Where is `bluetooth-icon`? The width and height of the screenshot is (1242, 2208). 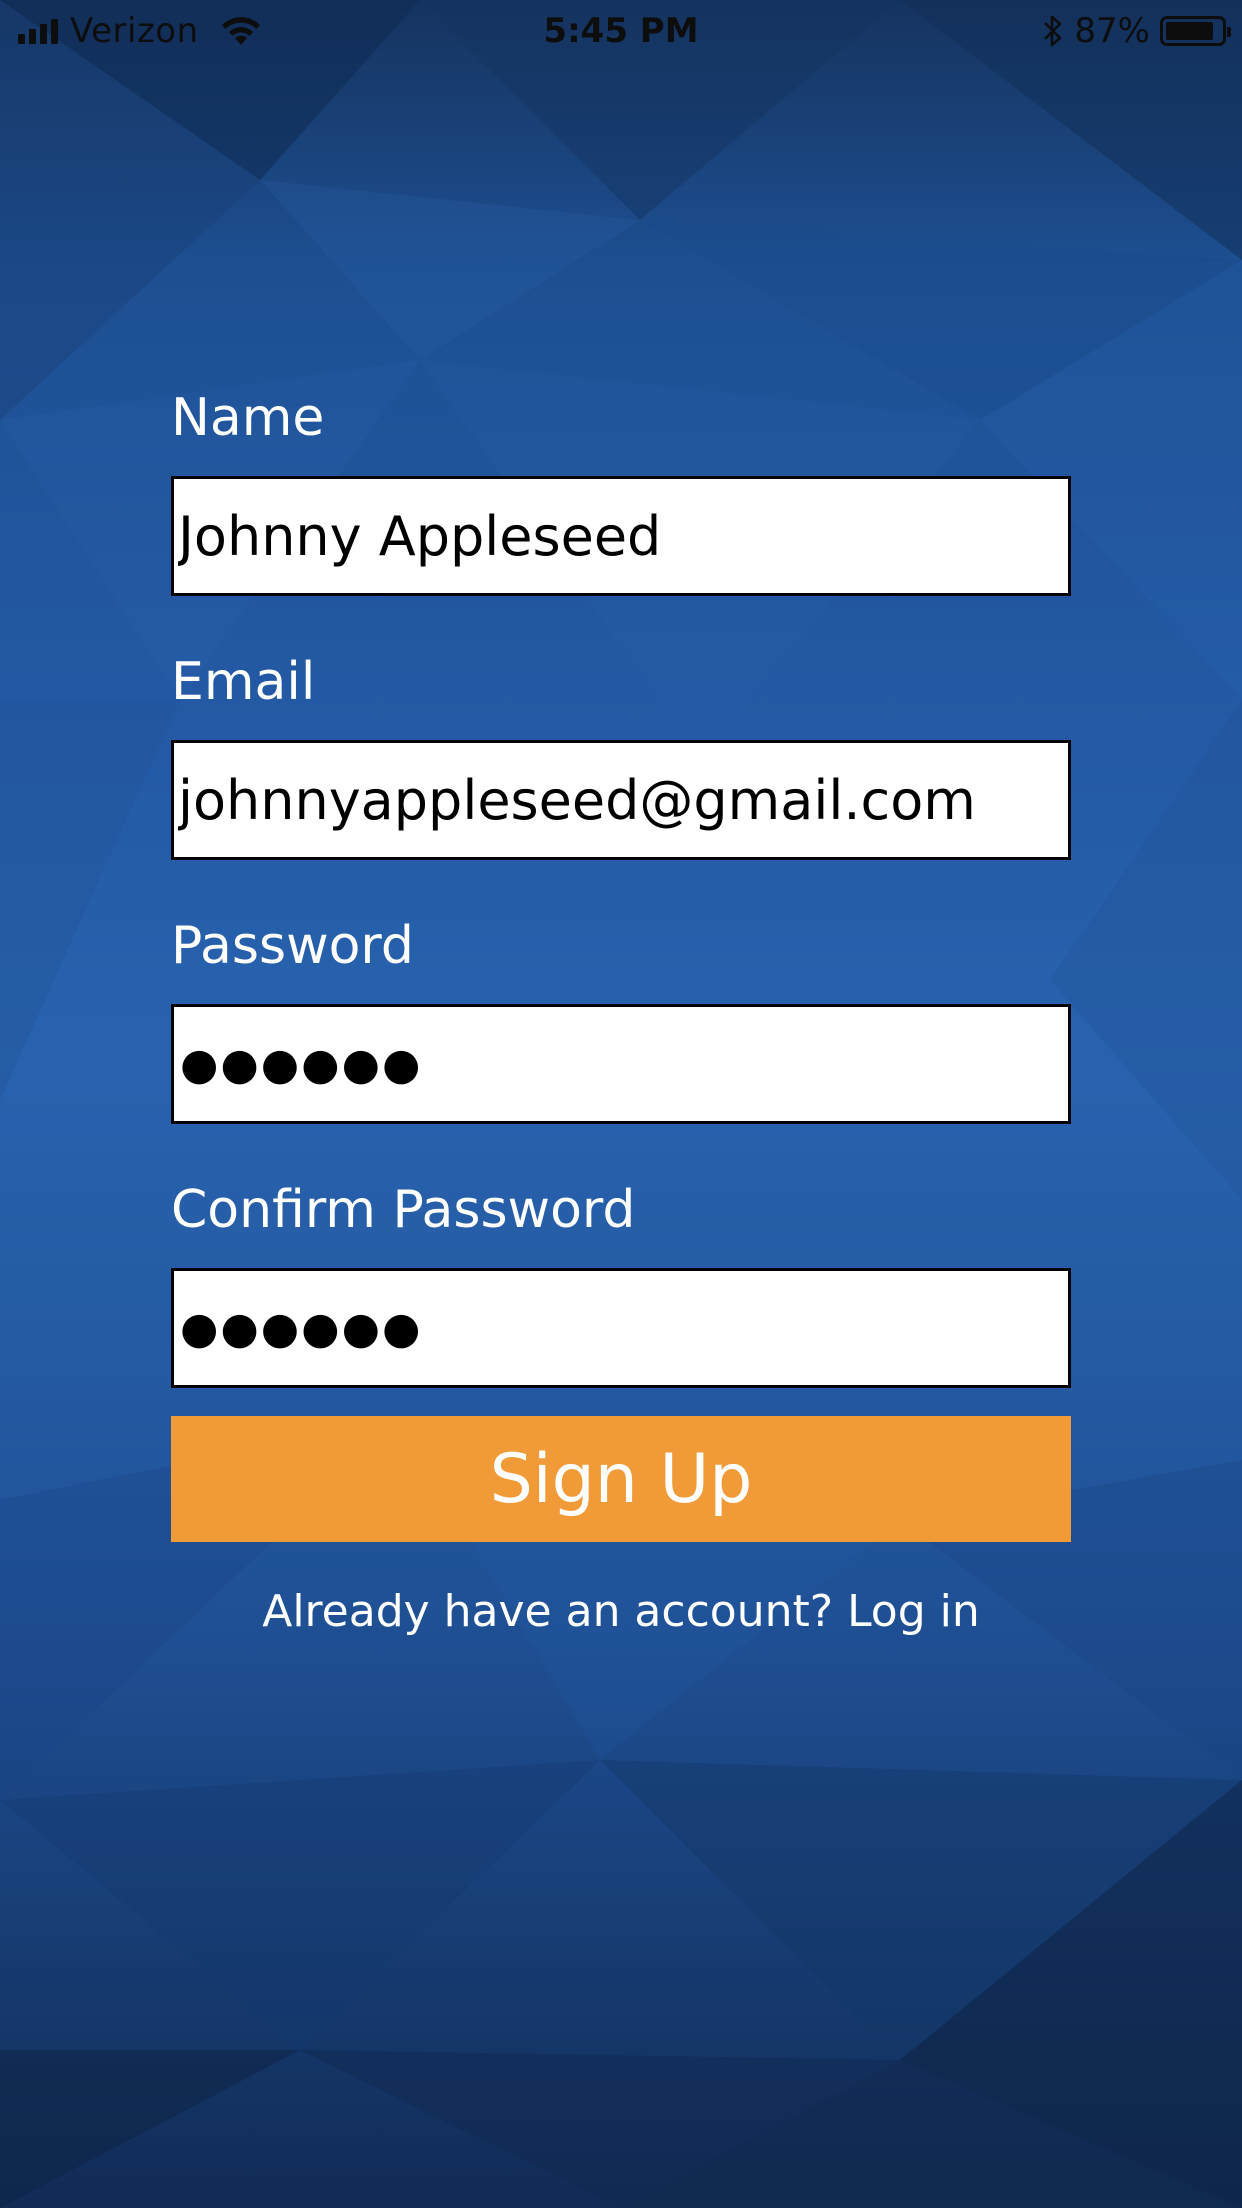
bluetooth-icon is located at coordinates (1053, 31).